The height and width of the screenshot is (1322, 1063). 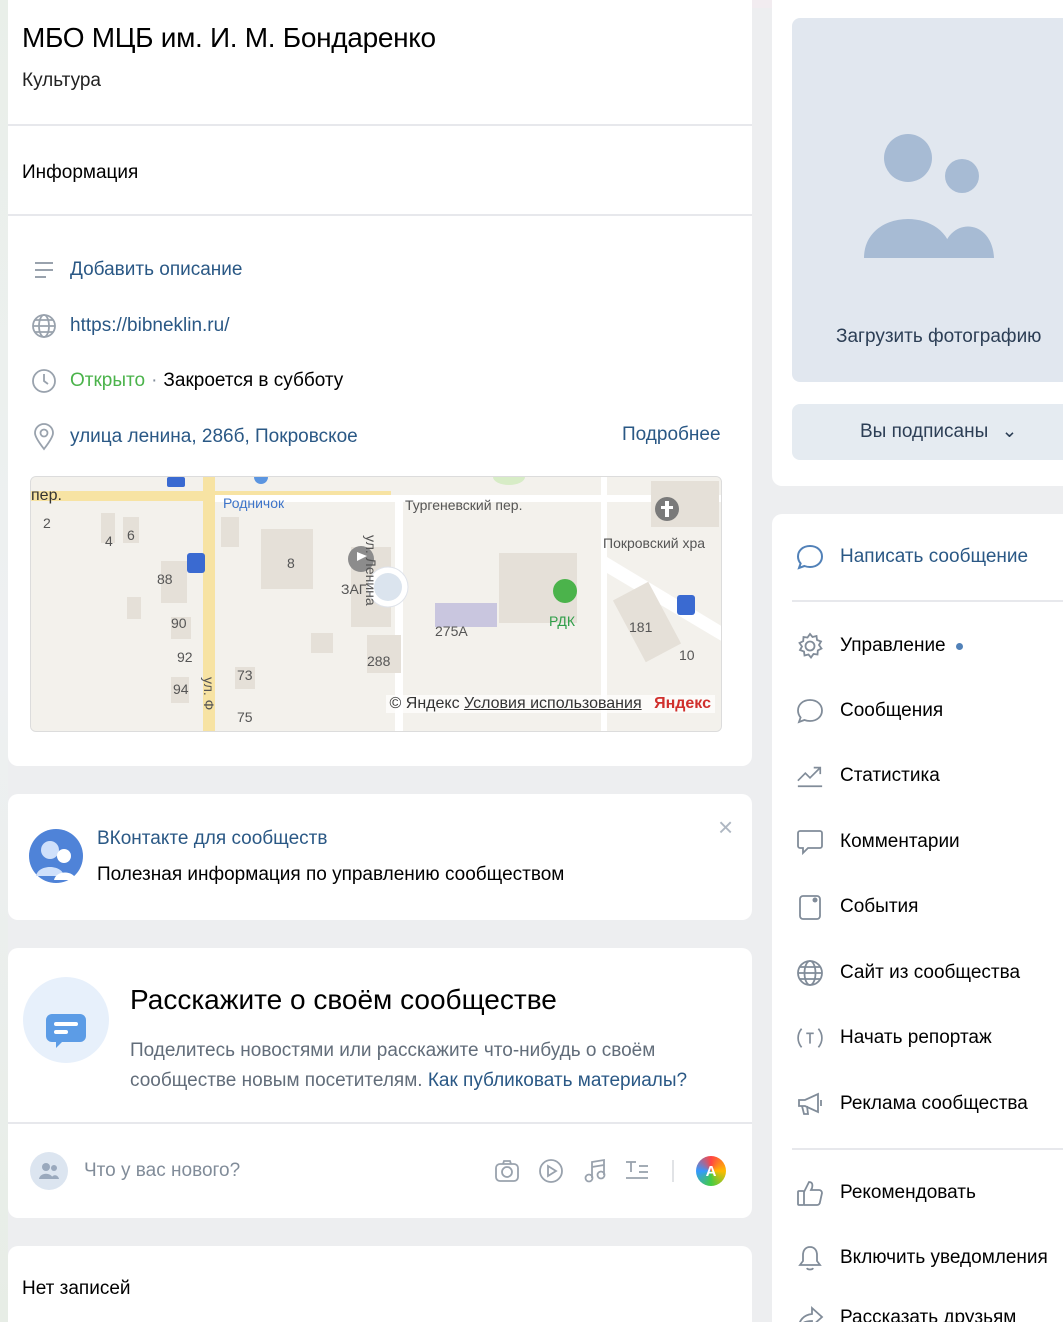 I want to click on map-label: 75, so click(x=245, y=717).